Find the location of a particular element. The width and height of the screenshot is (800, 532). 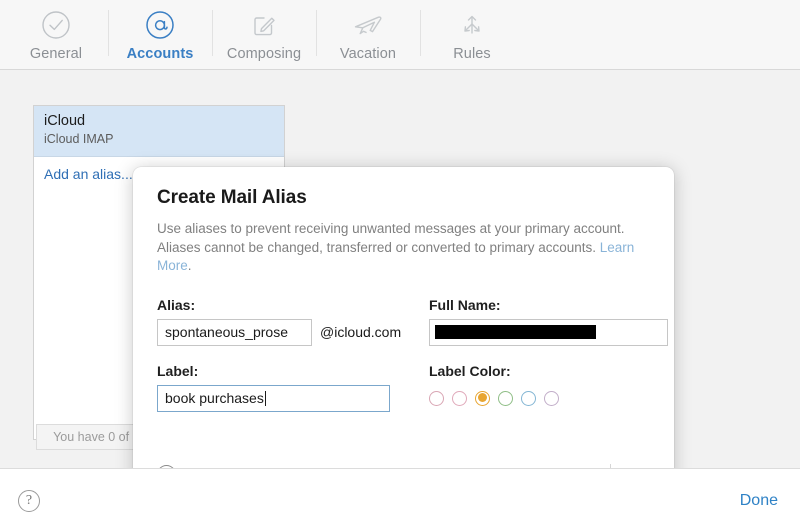

list-item-icloud-account: iCloud iCloud IMAP is located at coordinates (159, 131).